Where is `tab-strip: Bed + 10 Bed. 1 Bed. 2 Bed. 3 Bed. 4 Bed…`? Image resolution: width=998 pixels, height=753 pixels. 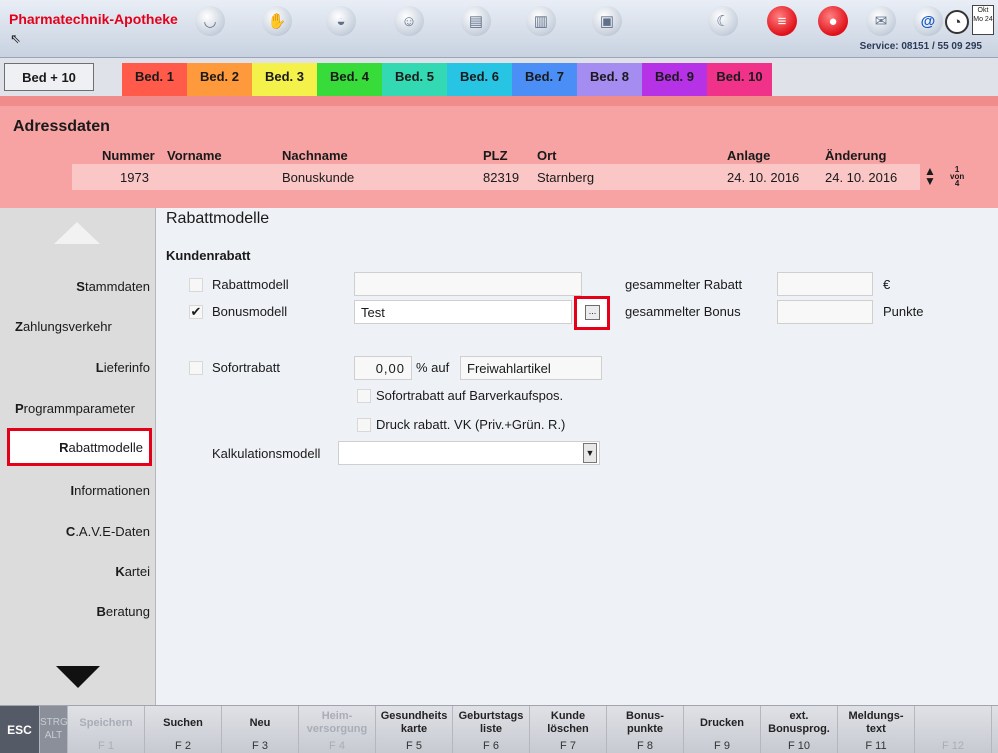 tab-strip: Bed + 10 Bed. 1 Bed. 2 Bed. 3 Bed. 4 Bed… is located at coordinates (499, 77).